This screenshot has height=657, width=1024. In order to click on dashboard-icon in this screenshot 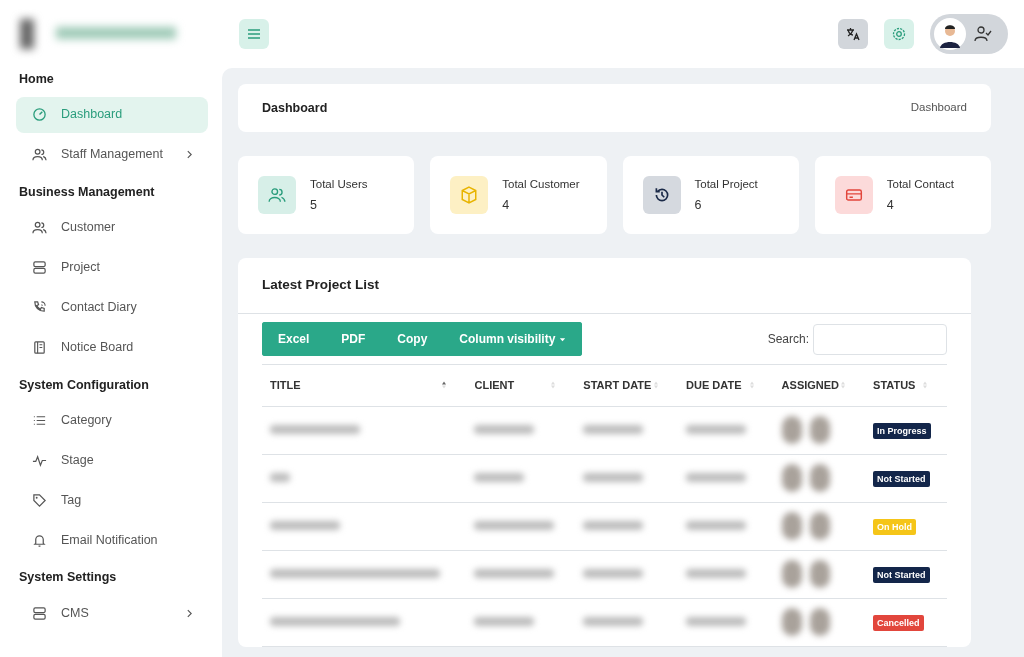, I will do `click(39, 115)`.